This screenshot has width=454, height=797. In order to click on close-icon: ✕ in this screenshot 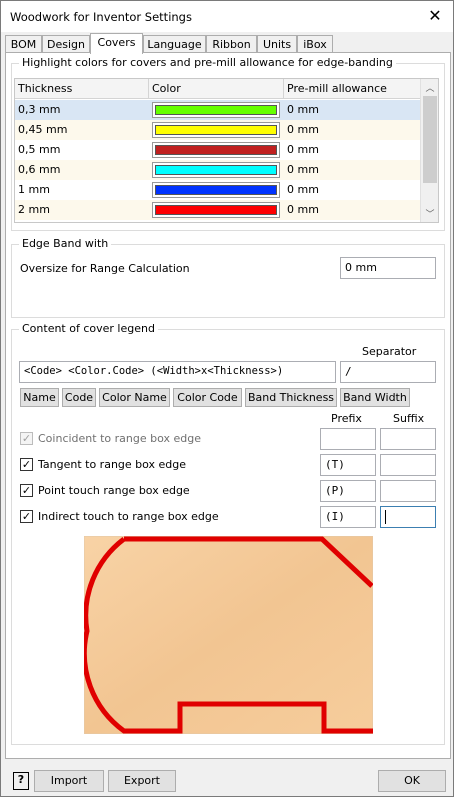, I will do `click(435, 15)`.